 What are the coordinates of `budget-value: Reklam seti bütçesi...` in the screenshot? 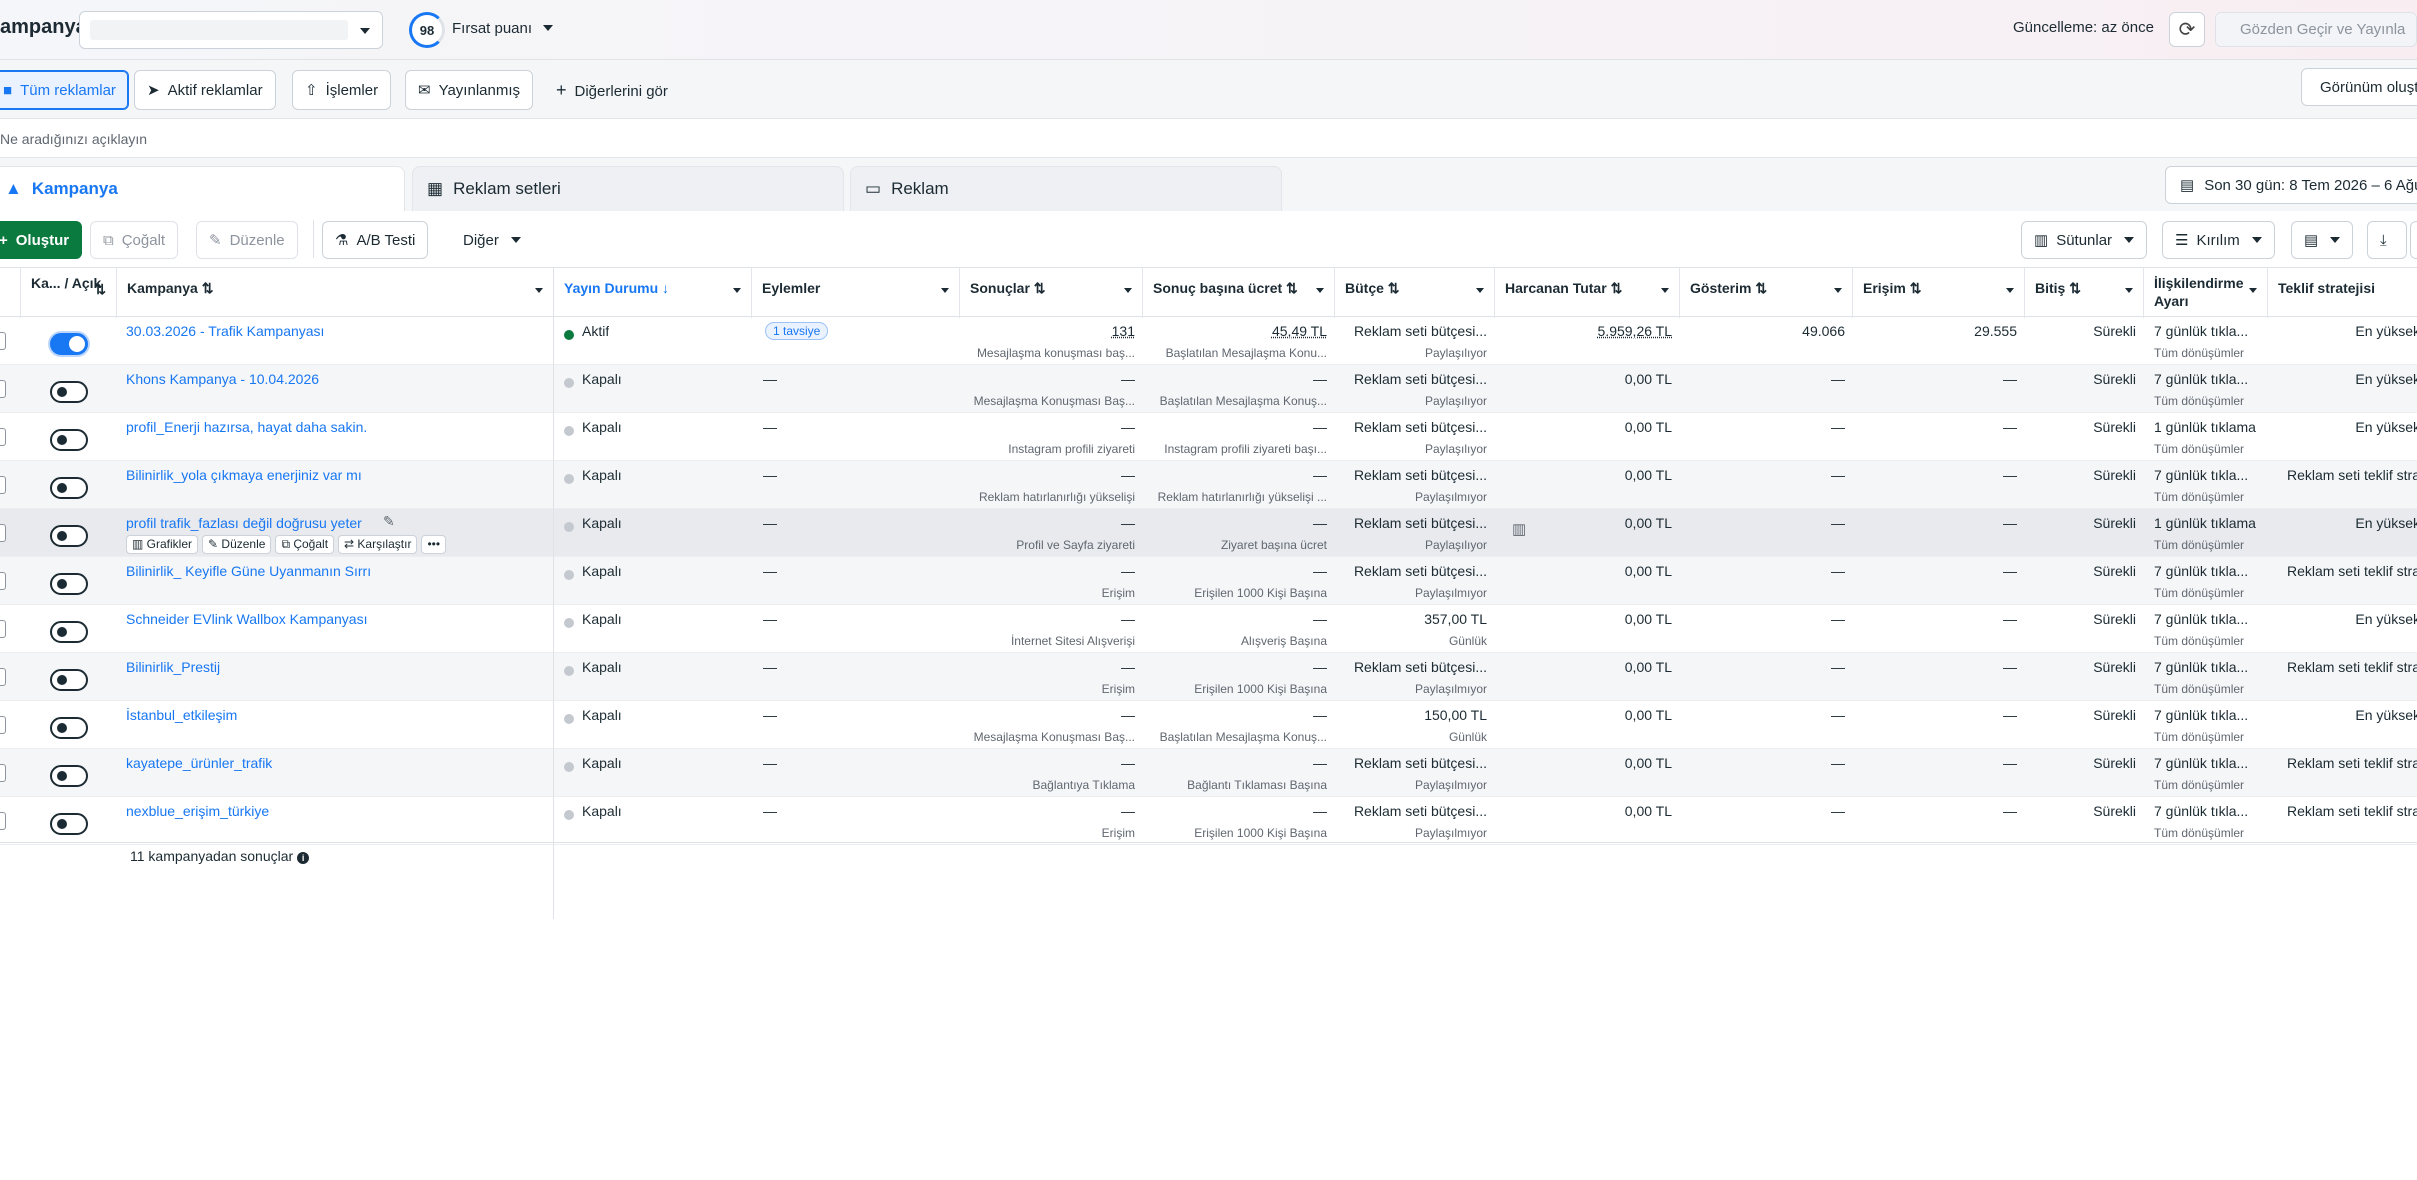 It's located at (1420, 331).